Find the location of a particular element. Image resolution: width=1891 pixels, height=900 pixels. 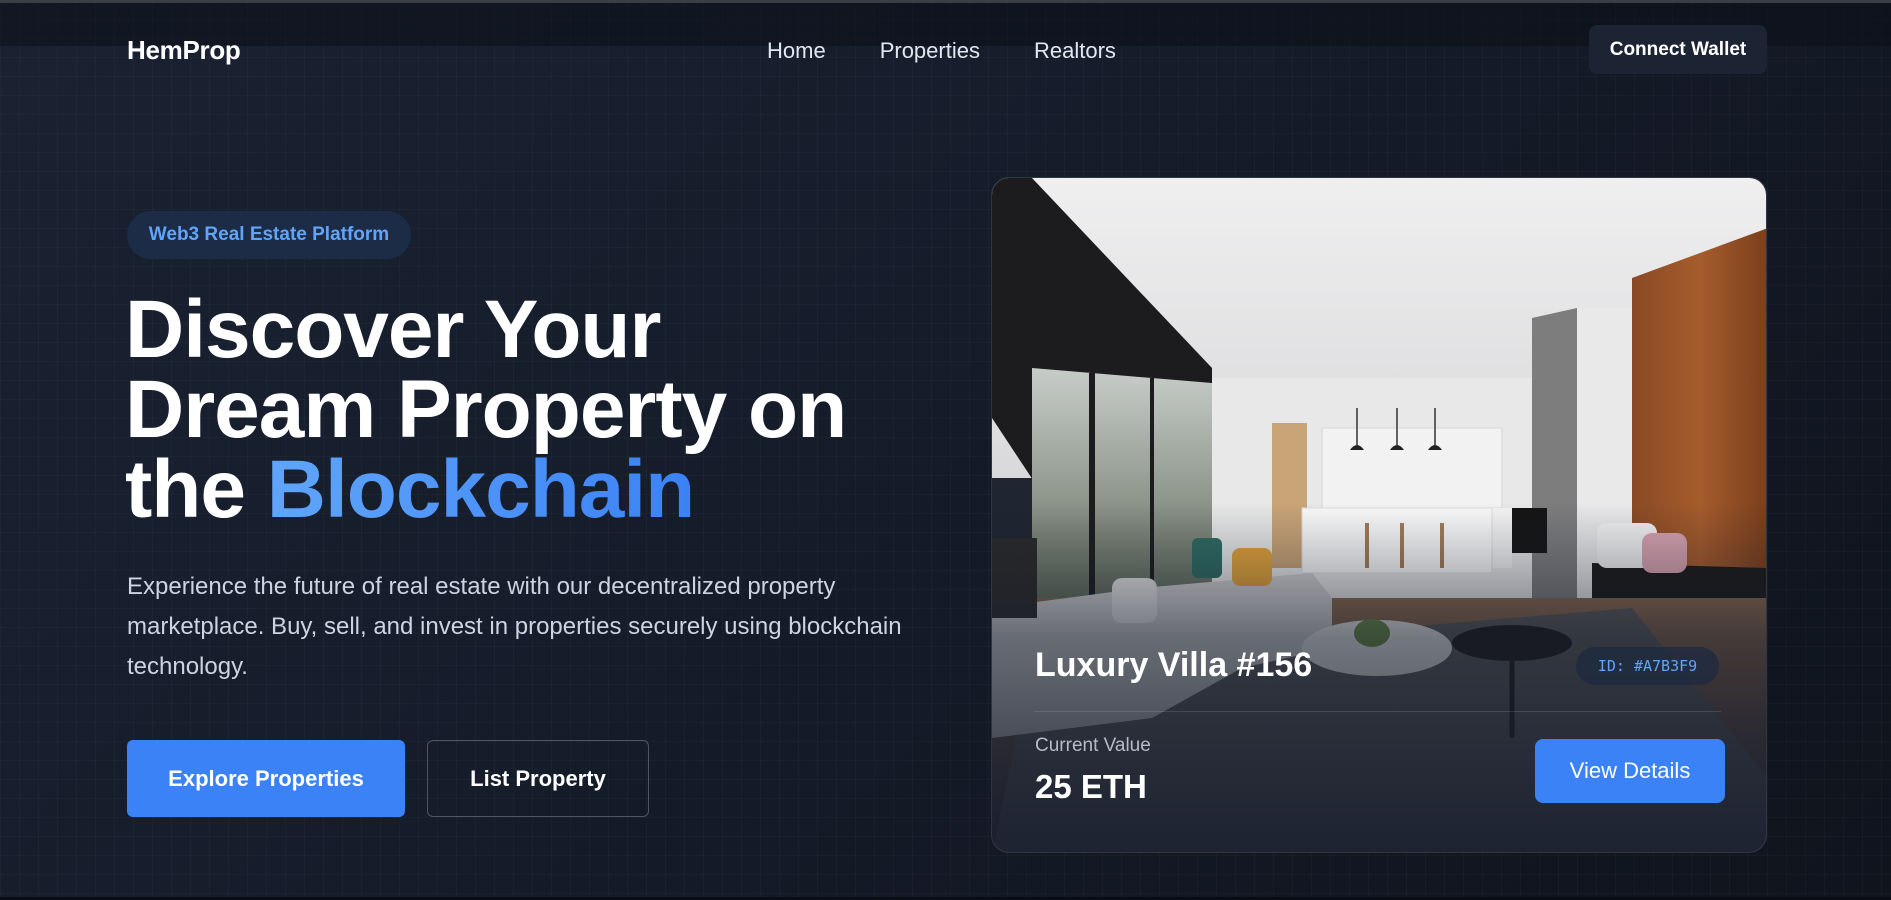

headline-line-3-prefix: the is located at coordinates (196, 489).